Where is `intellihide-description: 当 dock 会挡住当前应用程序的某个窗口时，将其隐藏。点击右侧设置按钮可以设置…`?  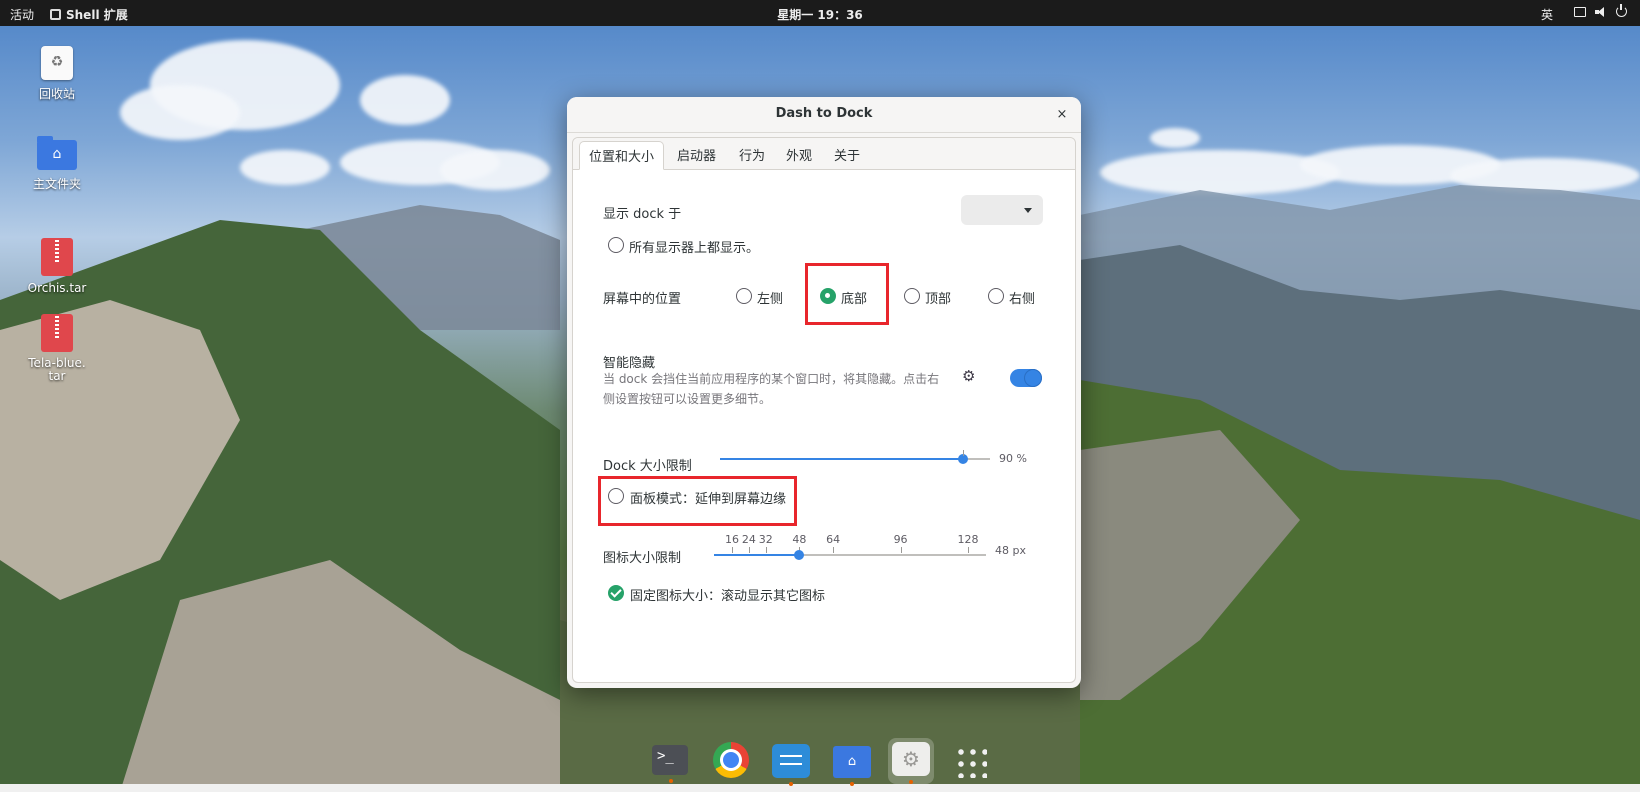 intellihide-description: 当 dock 会挡住当前应用程序的某个窗口时，将其隐藏。点击右侧设置按钮可以设置… is located at coordinates (771, 389).